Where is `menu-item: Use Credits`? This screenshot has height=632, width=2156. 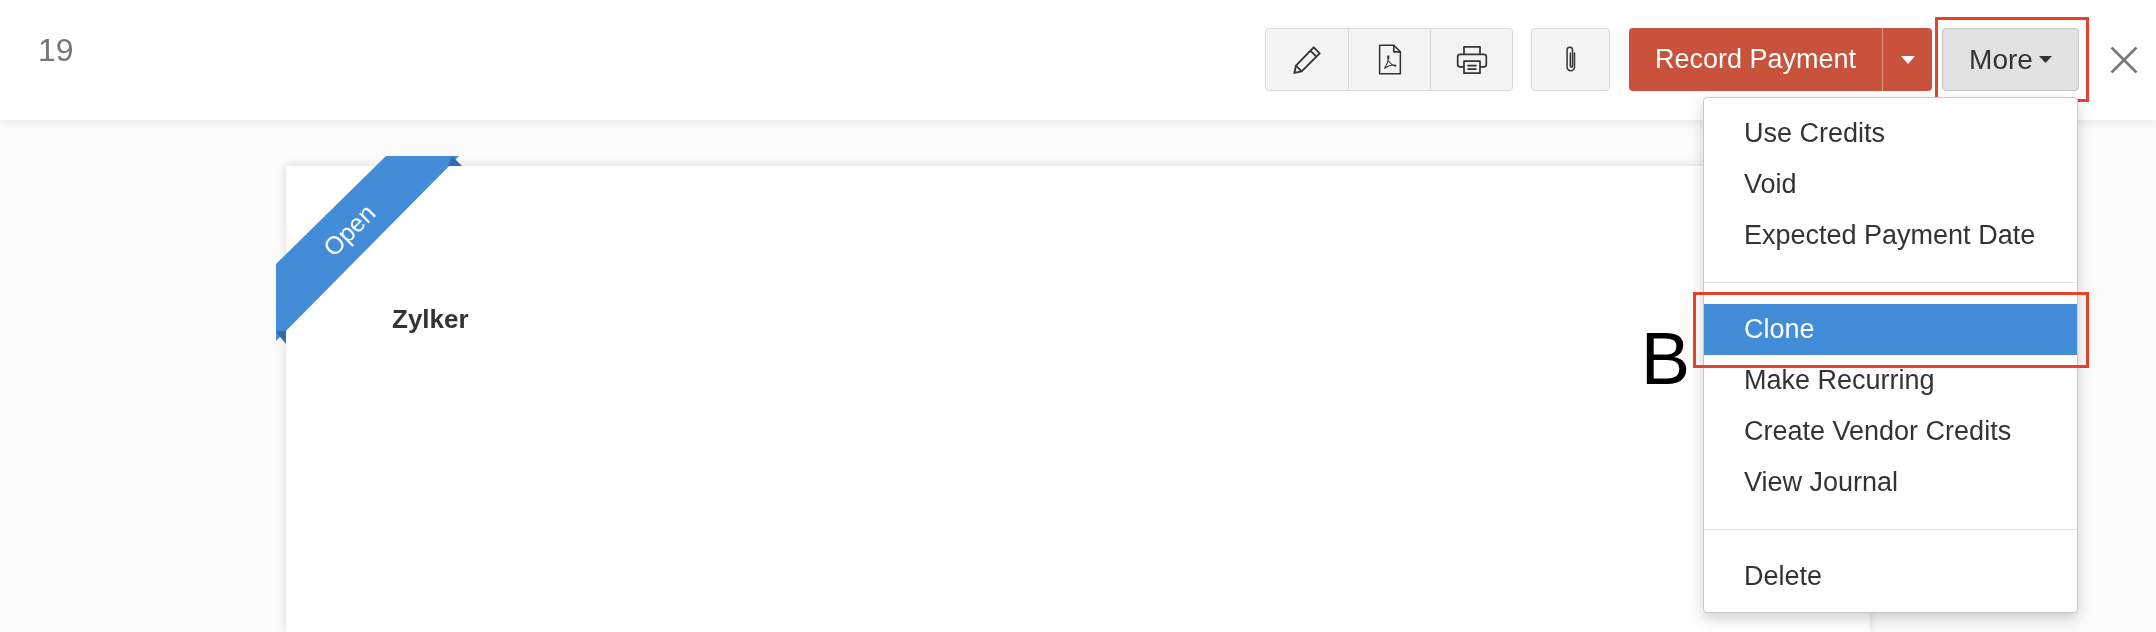 menu-item: Use Credits is located at coordinates (1890, 133).